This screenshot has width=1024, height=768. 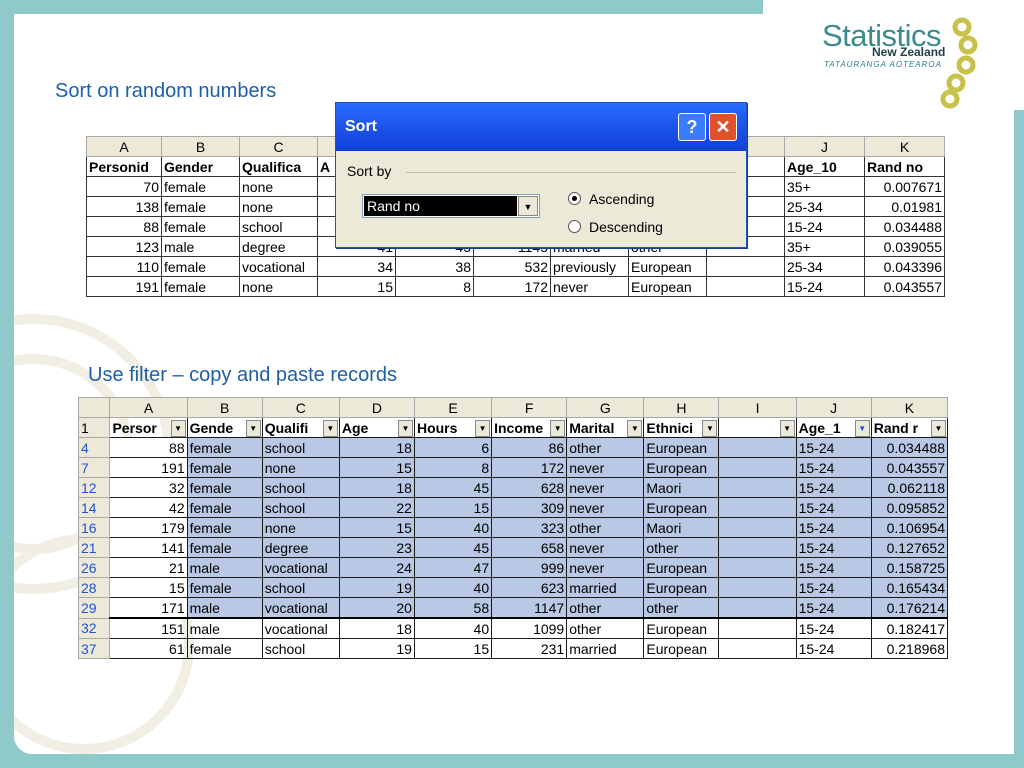 What do you see at coordinates (453, 608) in the screenshot?
I see `cell: 58` at bounding box center [453, 608].